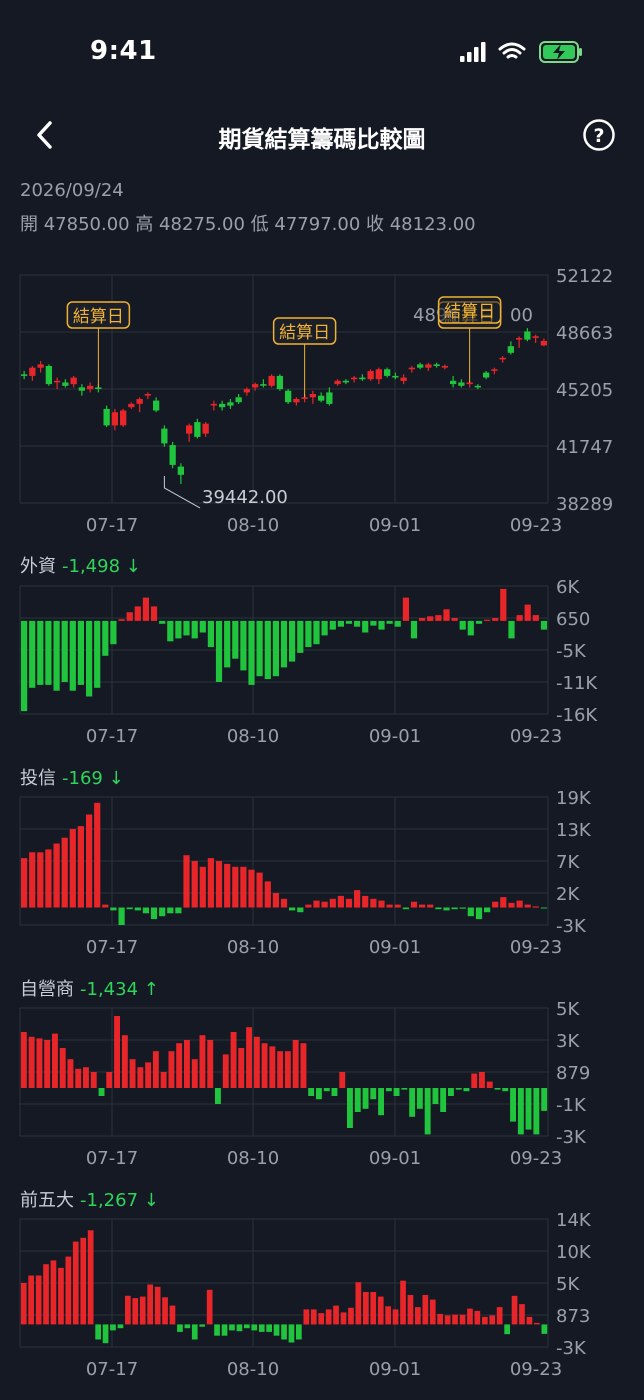 The width and height of the screenshot is (644, 1400). Describe the element at coordinates (91, 566) in the screenshot. I see `foreign-delta-value: -1,498` at that location.